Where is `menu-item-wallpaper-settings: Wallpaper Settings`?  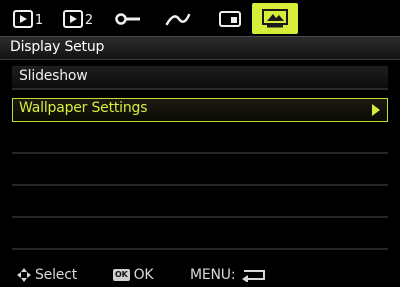 menu-item-wallpaper-settings: Wallpaper Settings is located at coordinates (200, 110).